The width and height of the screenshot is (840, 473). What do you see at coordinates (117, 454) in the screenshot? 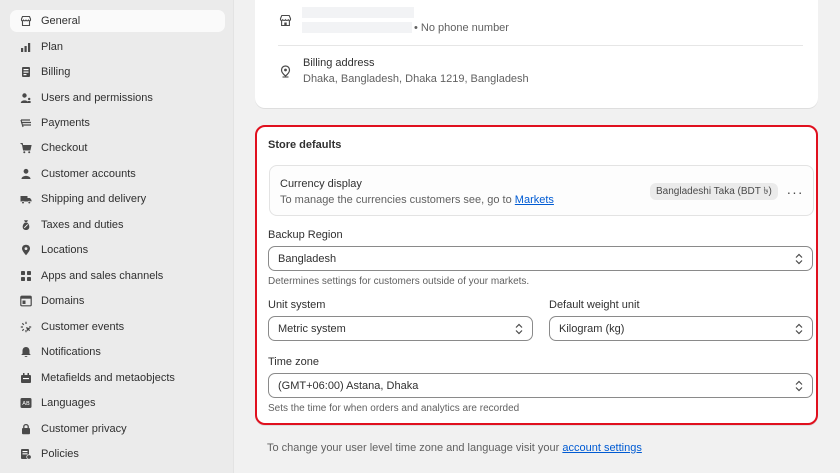
I see `sidebar-item-policies: Policies` at bounding box center [117, 454].